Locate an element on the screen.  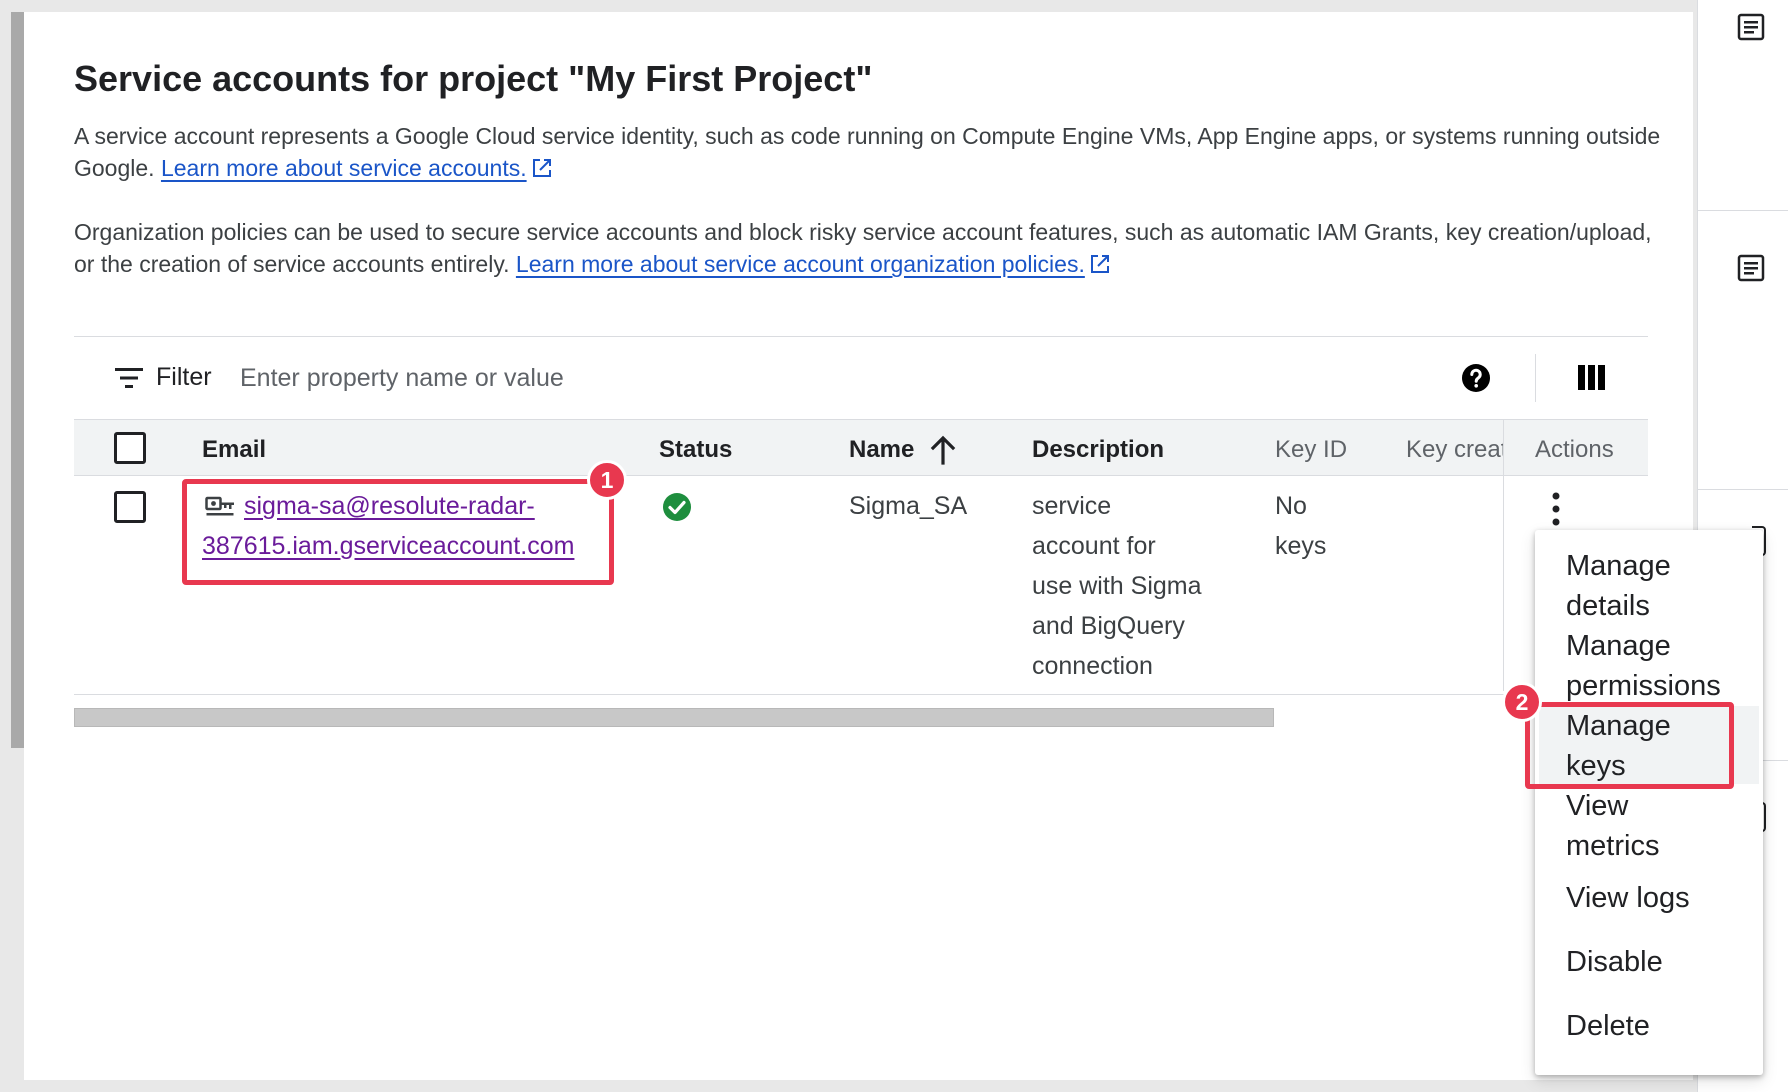
menu-item-view-logs: View logs is located at coordinates (1661, 898).